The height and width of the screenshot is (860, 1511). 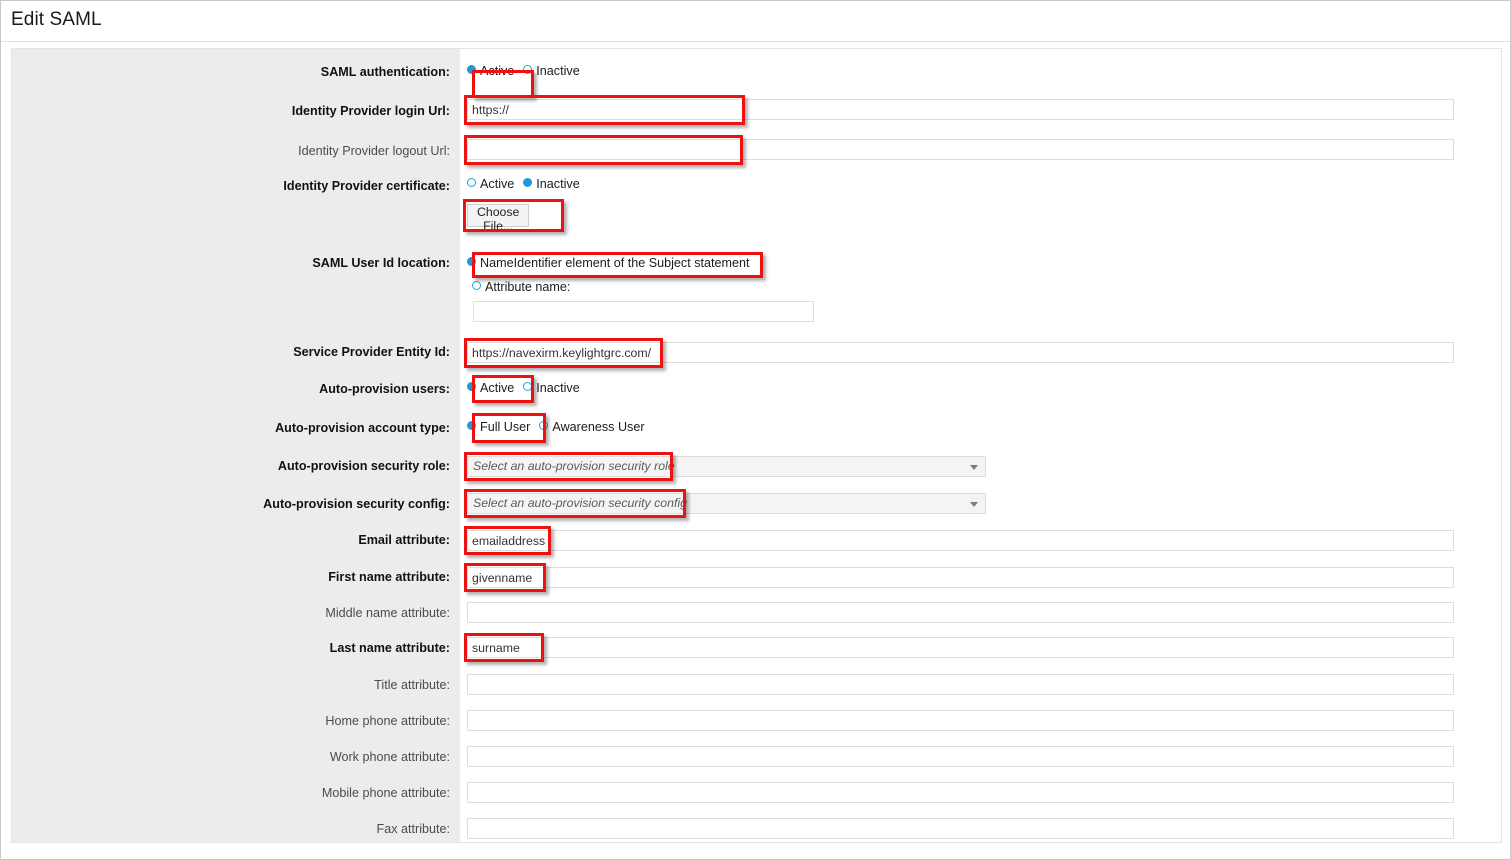 What do you see at coordinates (598, 426) in the screenshot?
I see `radio-label: Awareness User` at bounding box center [598, 426].